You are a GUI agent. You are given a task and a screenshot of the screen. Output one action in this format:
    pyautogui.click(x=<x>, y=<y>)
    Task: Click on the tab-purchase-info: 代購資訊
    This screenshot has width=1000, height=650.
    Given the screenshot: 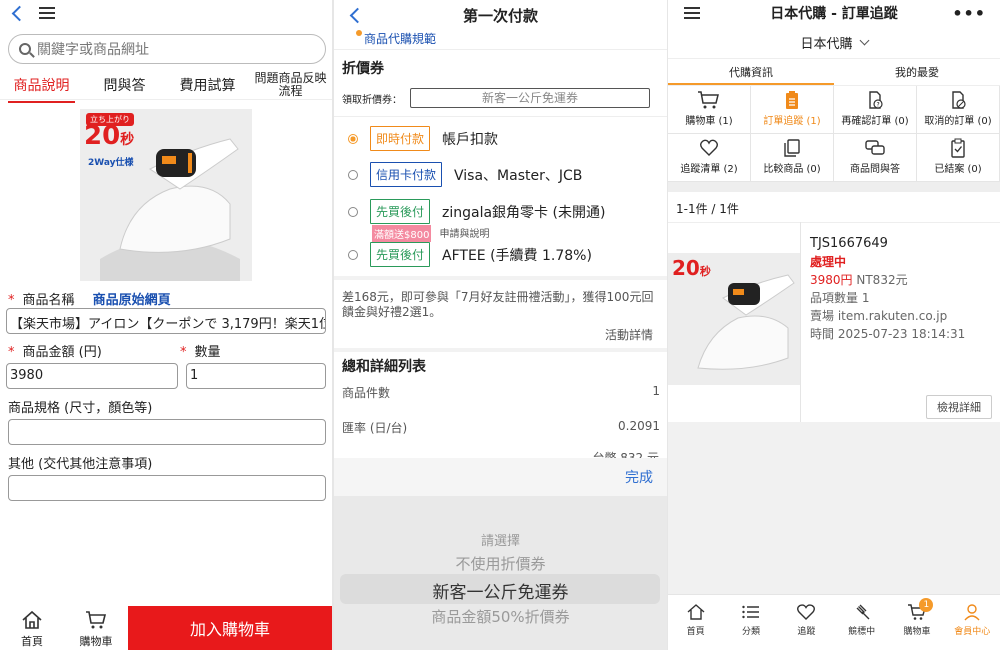 What is the action you would take?
    pyautogui.click(x=751, y=72)
    